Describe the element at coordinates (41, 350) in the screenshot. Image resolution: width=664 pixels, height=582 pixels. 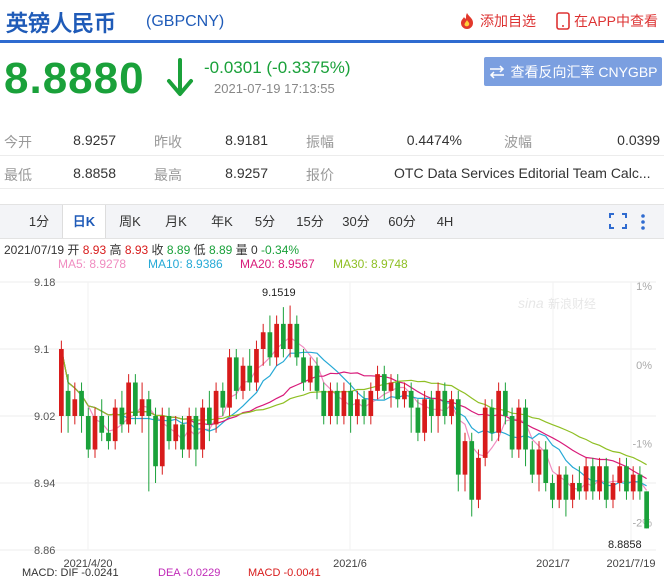
I see `y-tick-label: 9.1` at that location.